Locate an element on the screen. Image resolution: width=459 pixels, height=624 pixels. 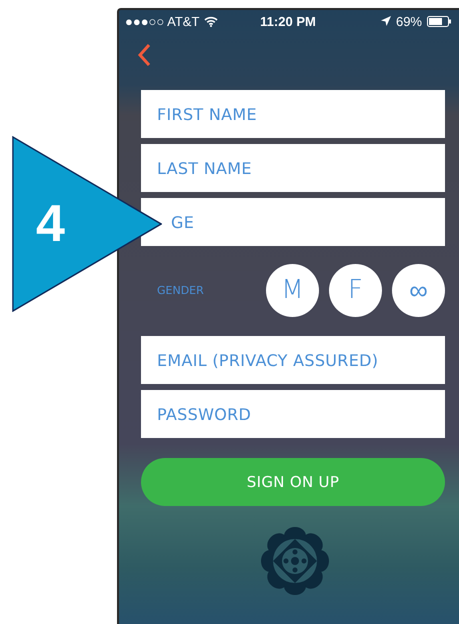
back-icon is located at coordinates (144, 55).